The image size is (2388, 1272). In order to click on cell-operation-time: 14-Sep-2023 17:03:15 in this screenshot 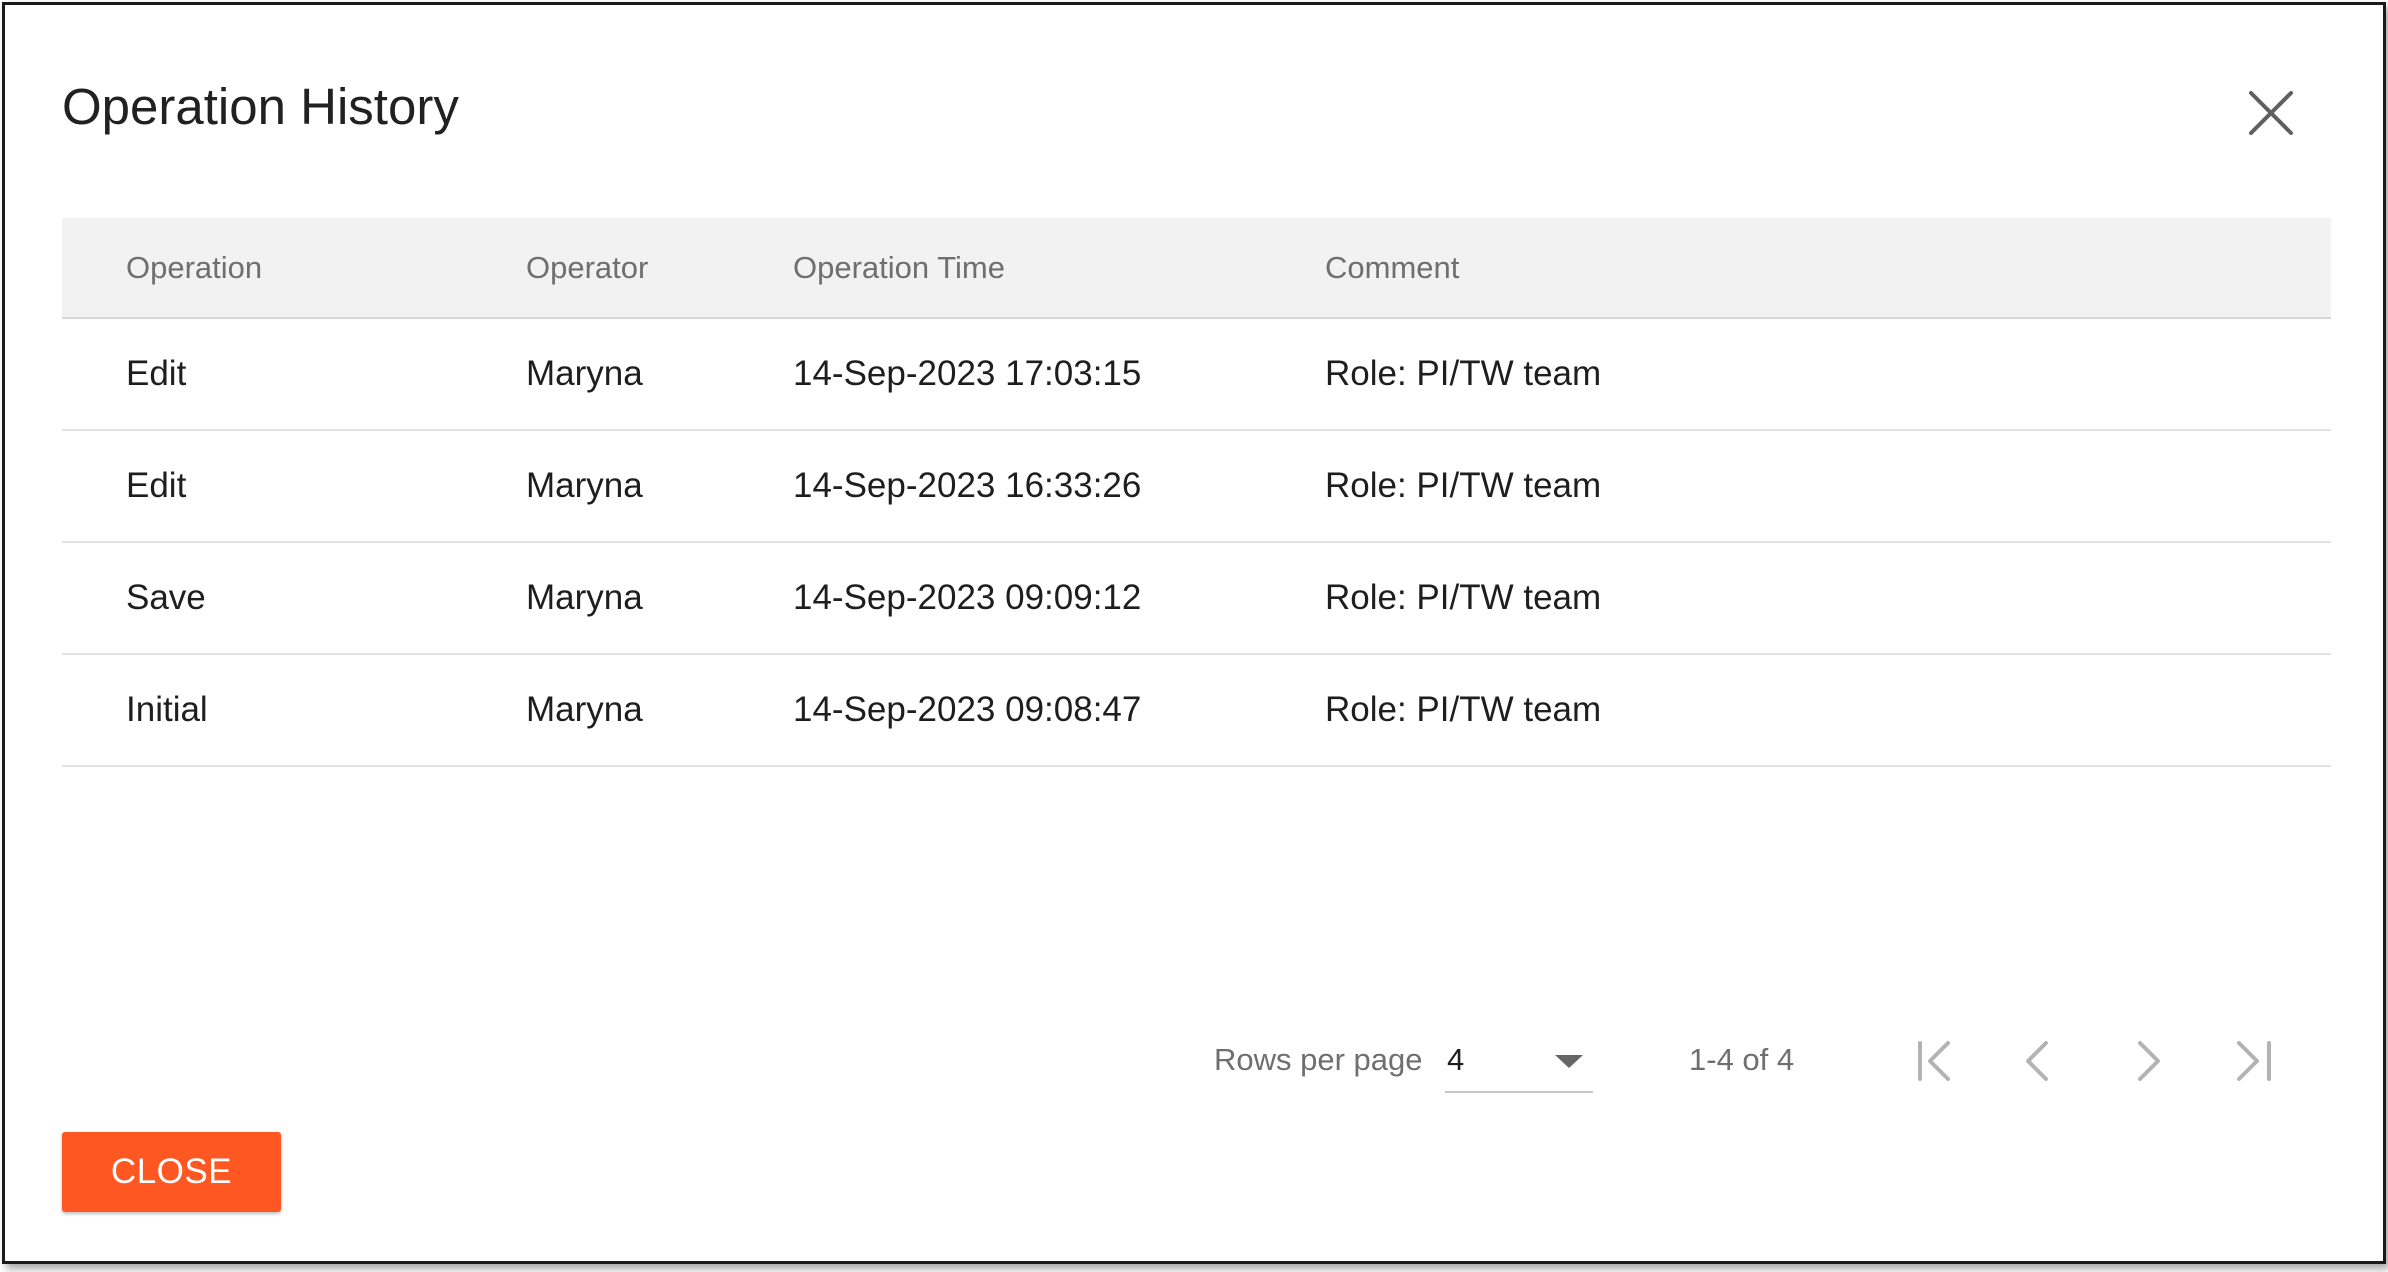, I will do `click(967, 373)`.